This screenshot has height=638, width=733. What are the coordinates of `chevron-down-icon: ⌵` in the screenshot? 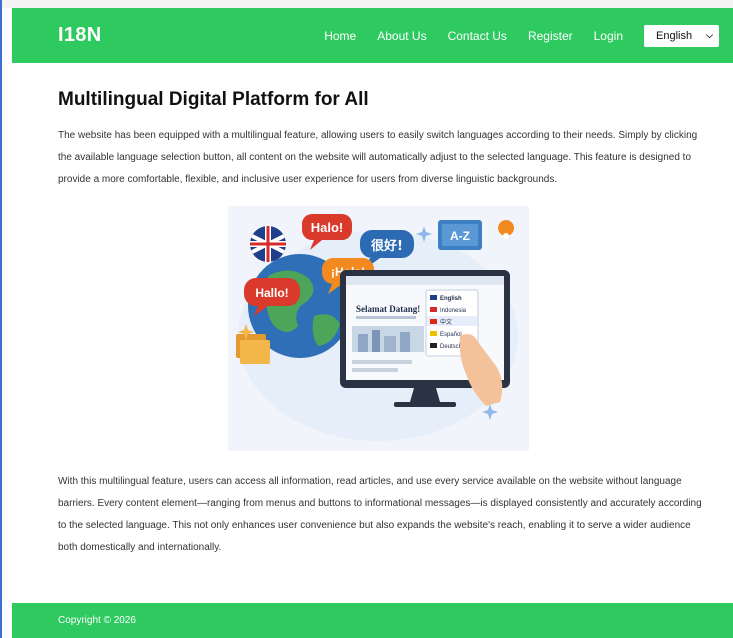 It's located at (709, 35).